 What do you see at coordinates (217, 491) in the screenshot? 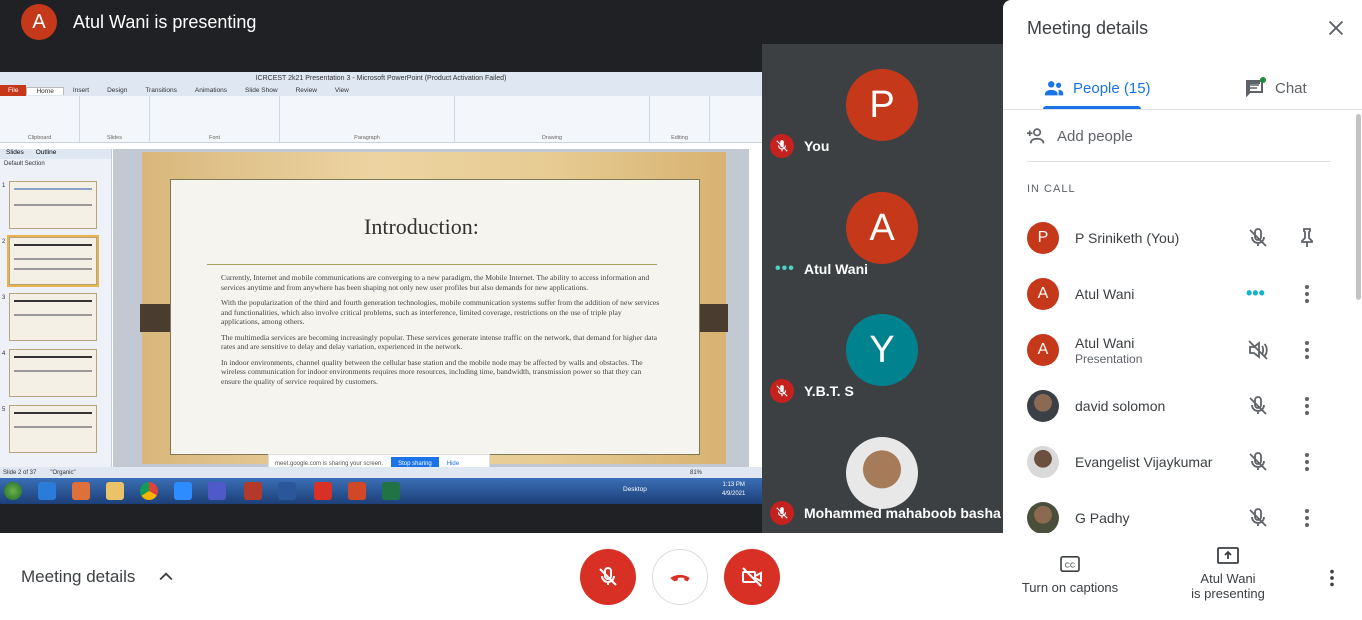
I see `teams-icon` at bounding box center [217, 491].